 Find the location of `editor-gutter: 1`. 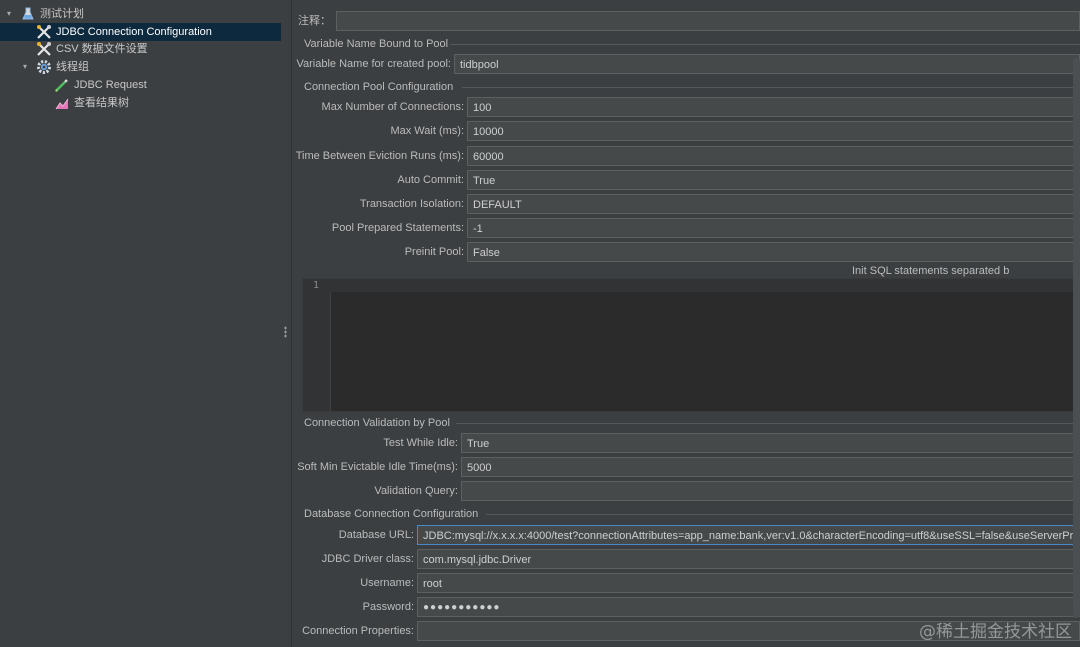

editor-gutter: 1 is located at coordinates (317, 345).